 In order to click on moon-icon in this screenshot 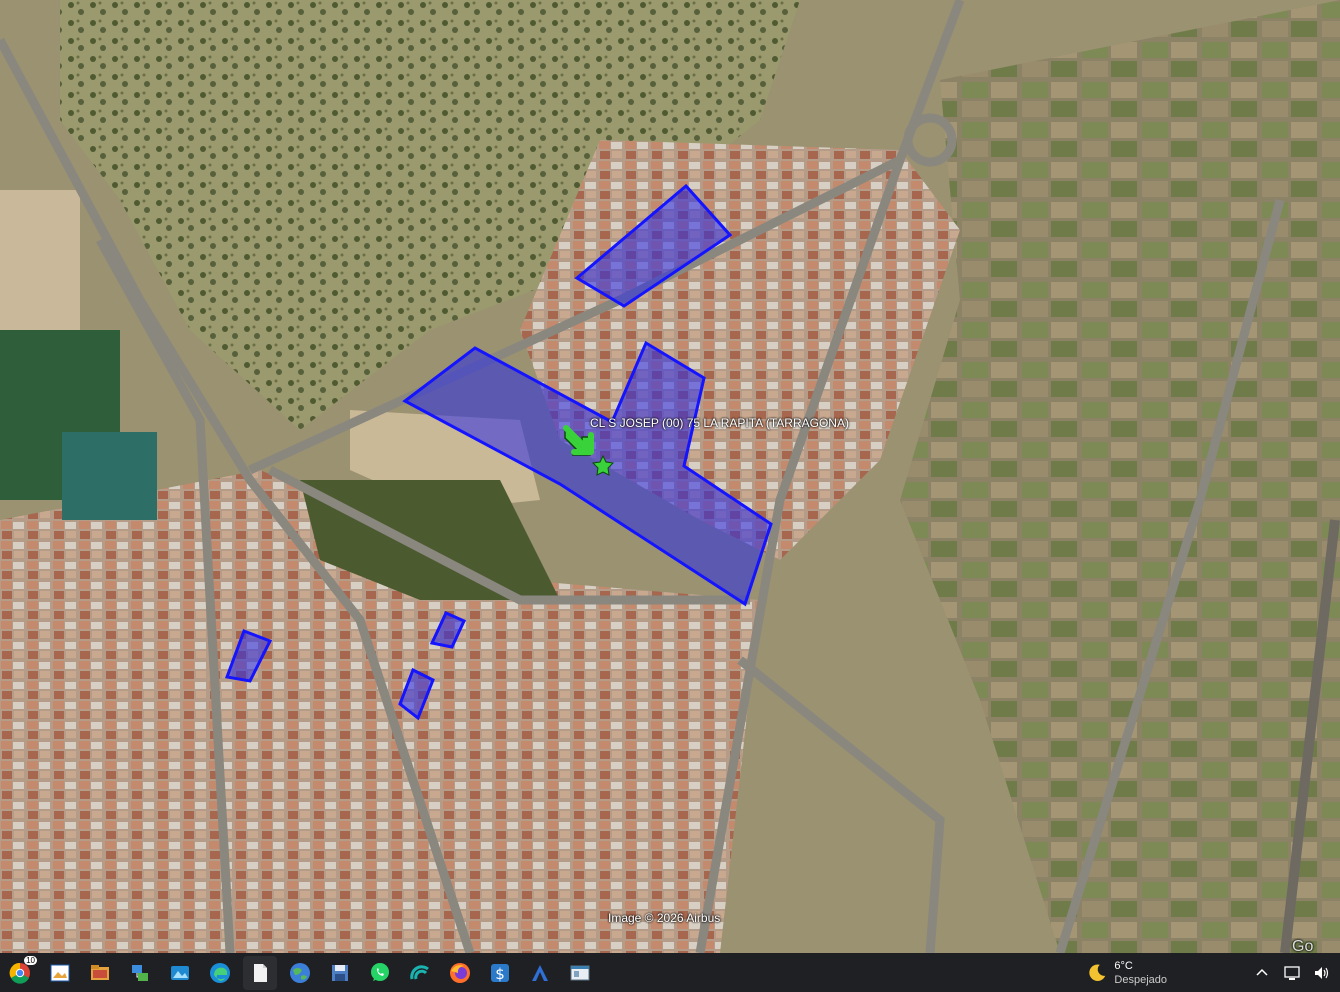, I will do `click(1097, 972)`.